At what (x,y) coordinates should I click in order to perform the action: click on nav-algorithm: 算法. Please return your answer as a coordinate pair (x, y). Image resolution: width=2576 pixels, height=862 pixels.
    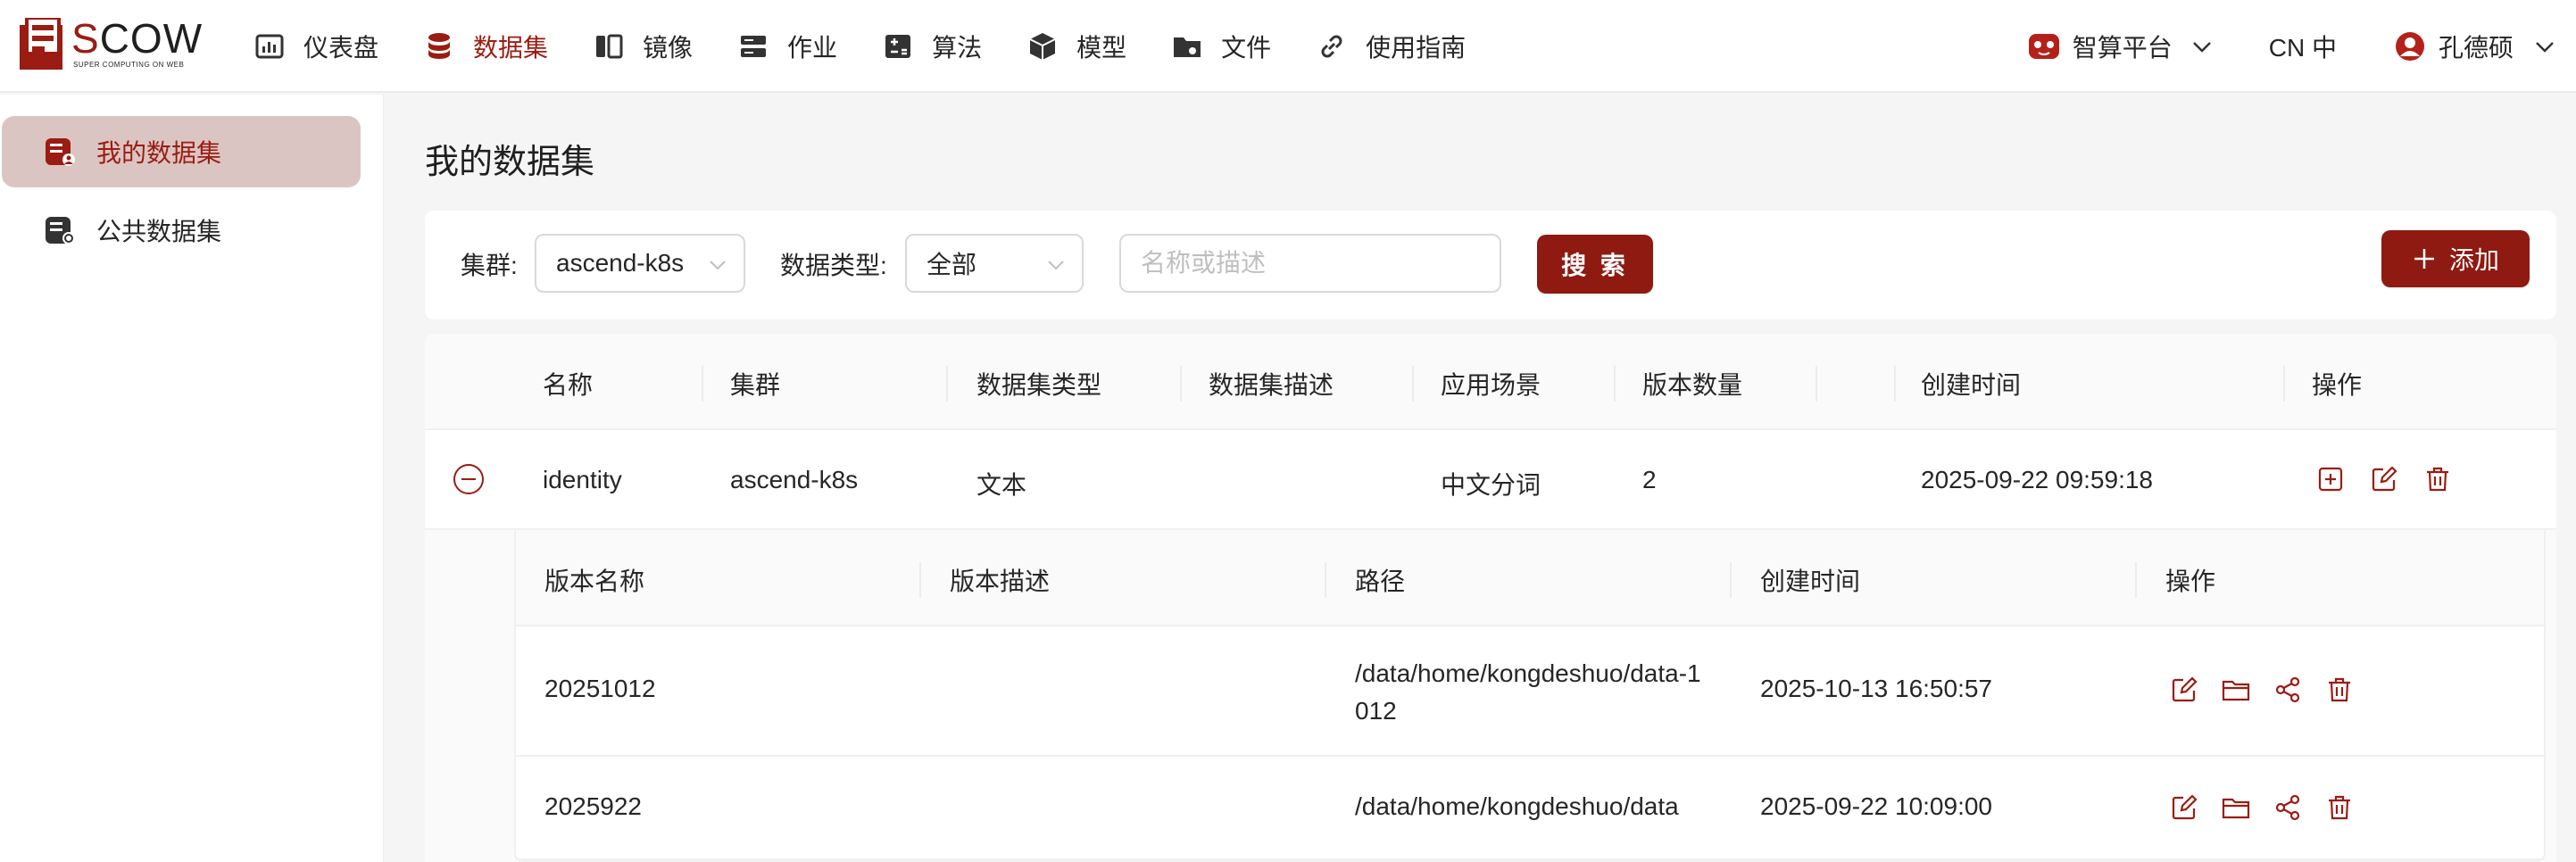
    Looking at the image, I should click on (940, 46).